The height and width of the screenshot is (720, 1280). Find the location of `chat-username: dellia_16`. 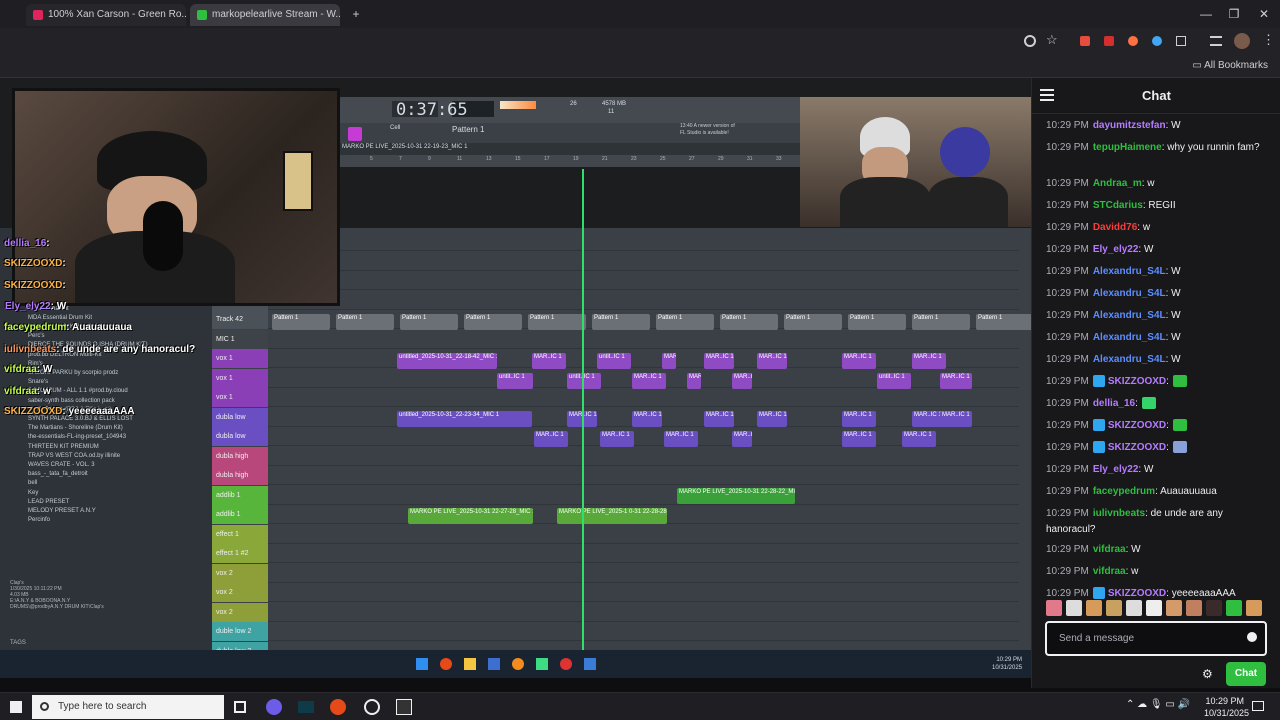

chat-username: dellia_16 is located at coordinates (1114, 403).